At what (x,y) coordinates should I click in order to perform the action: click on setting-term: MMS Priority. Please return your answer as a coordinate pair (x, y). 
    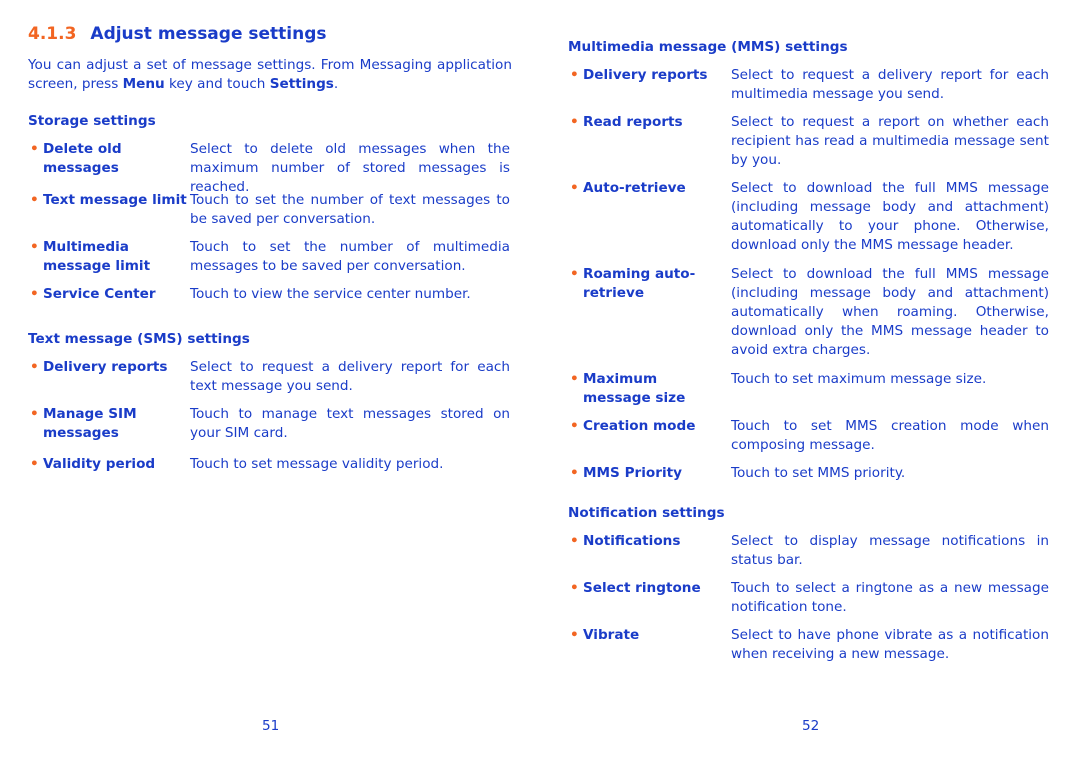
    Looking at the image, I should click on (632, 473).